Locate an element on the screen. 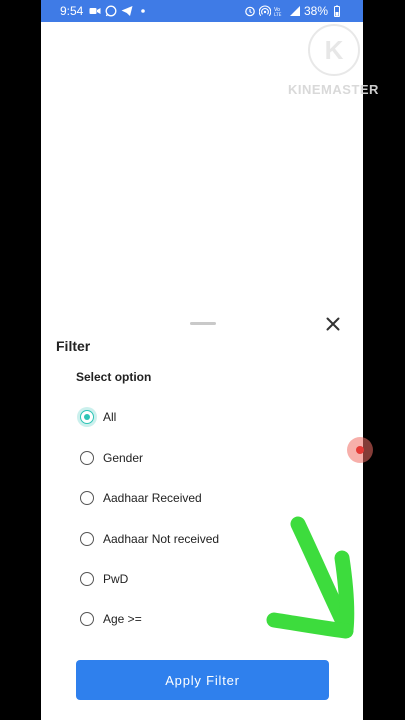  close-button is located at coordinates (333, 324).